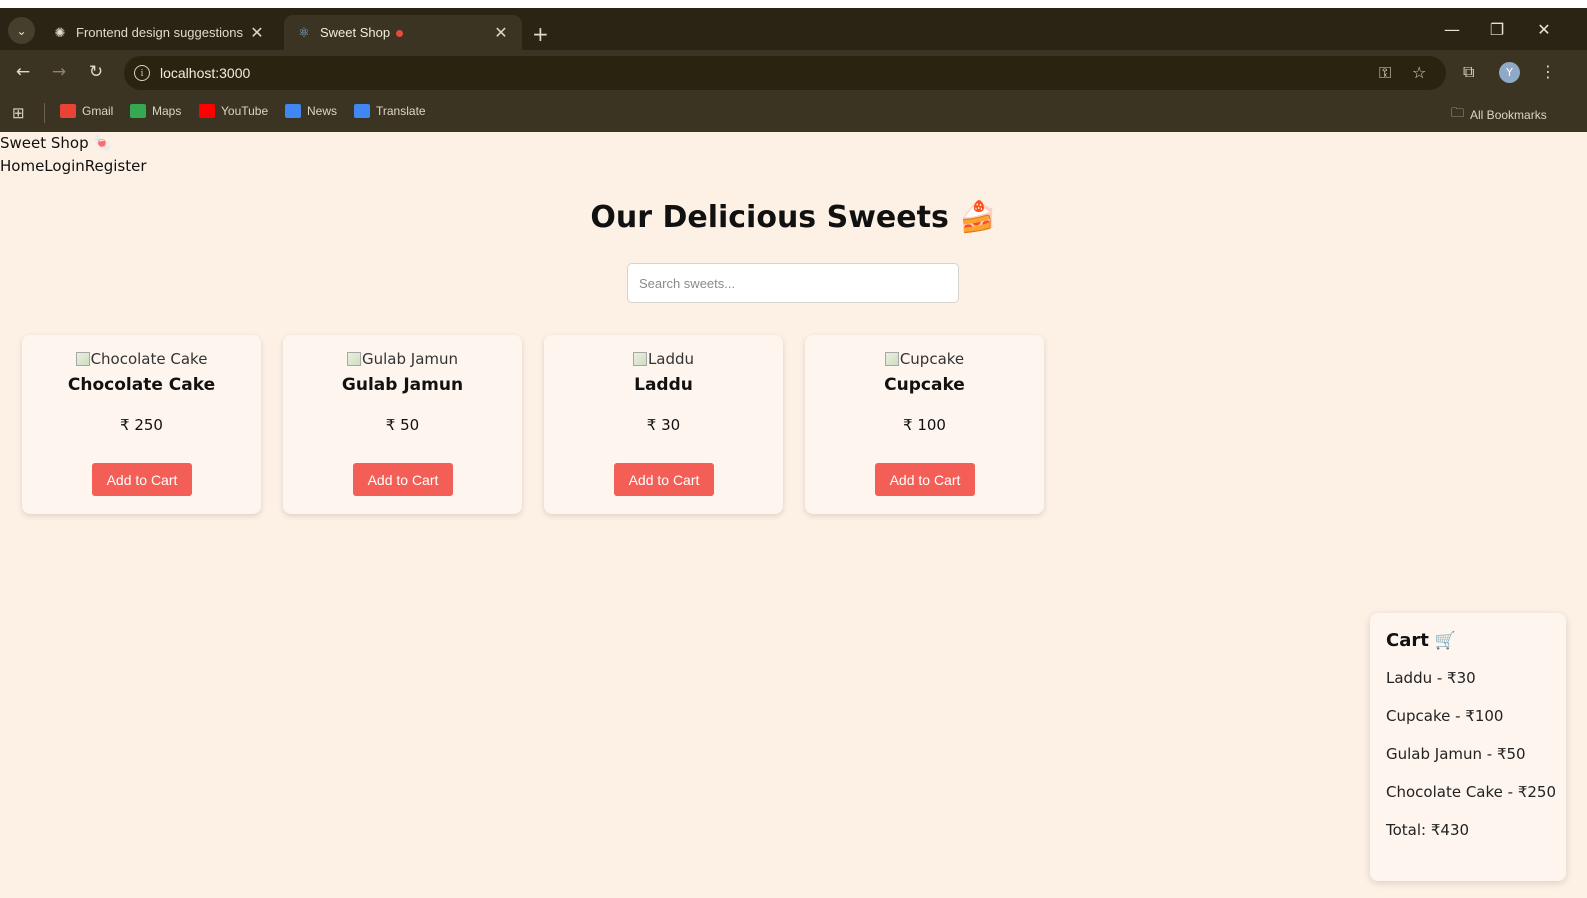 Image resolution: width=1587 pixels, height=898 pixels. I want to click on all-bookmarks-button: 🗀 All Bookmarks, so click(1499, 115).